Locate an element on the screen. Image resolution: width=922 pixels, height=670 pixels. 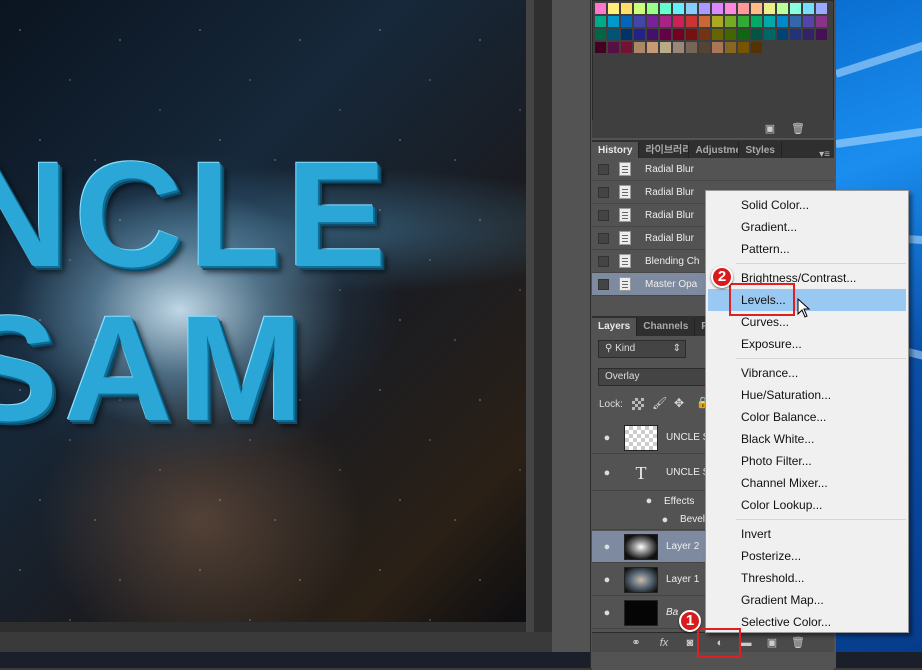
tab-channels: Channels is located at coordinates (666, 327).